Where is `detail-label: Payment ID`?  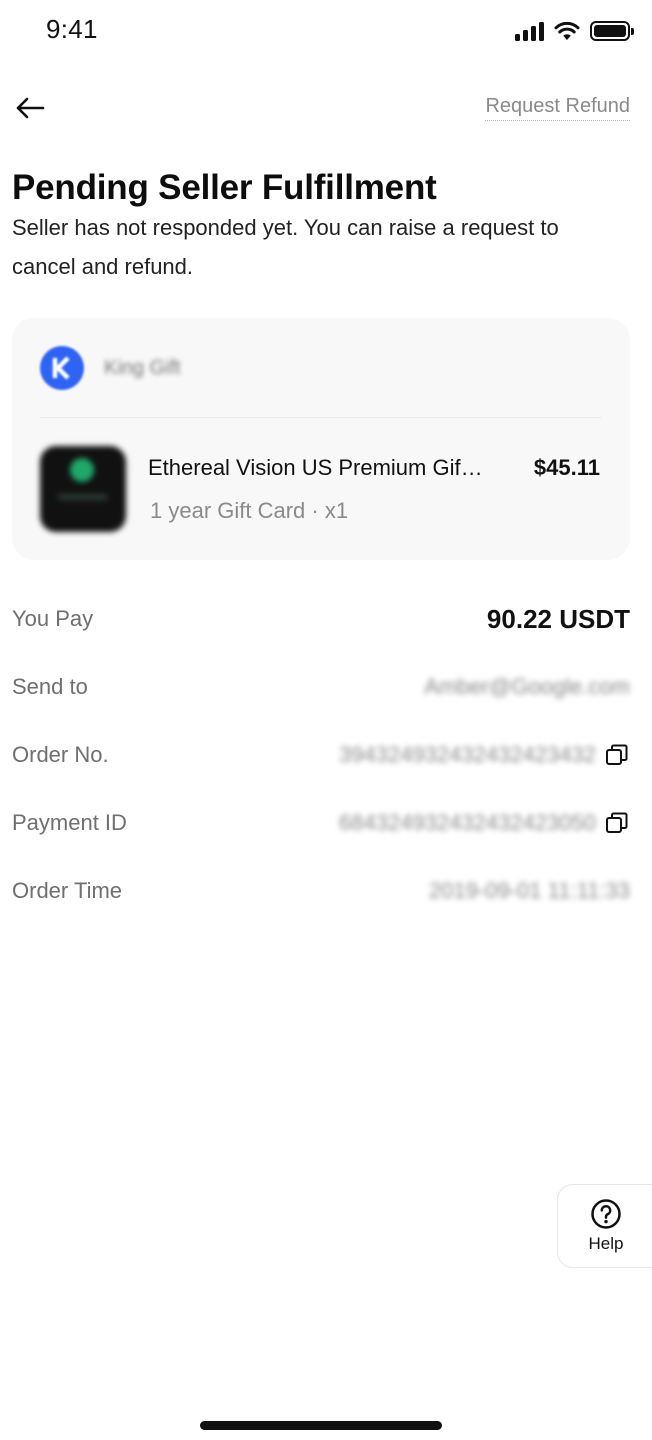
detail-label: Payment ID is located at coordinates (69, 822).